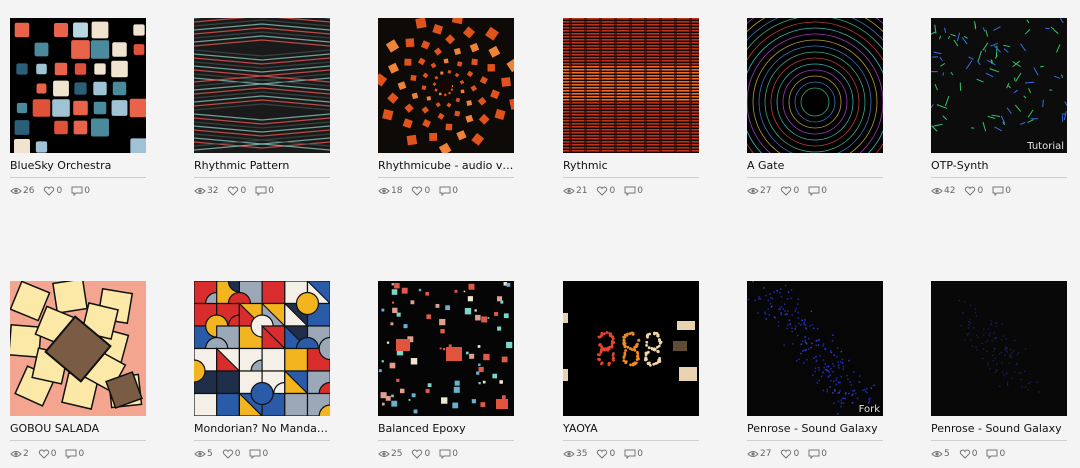 Image resolution: width=1080 pixels, height=468 pixels. What do you see at coordinates (575, 454) in the screenshot?
I see `views-stat: 35` at bounding box center [575, 454].